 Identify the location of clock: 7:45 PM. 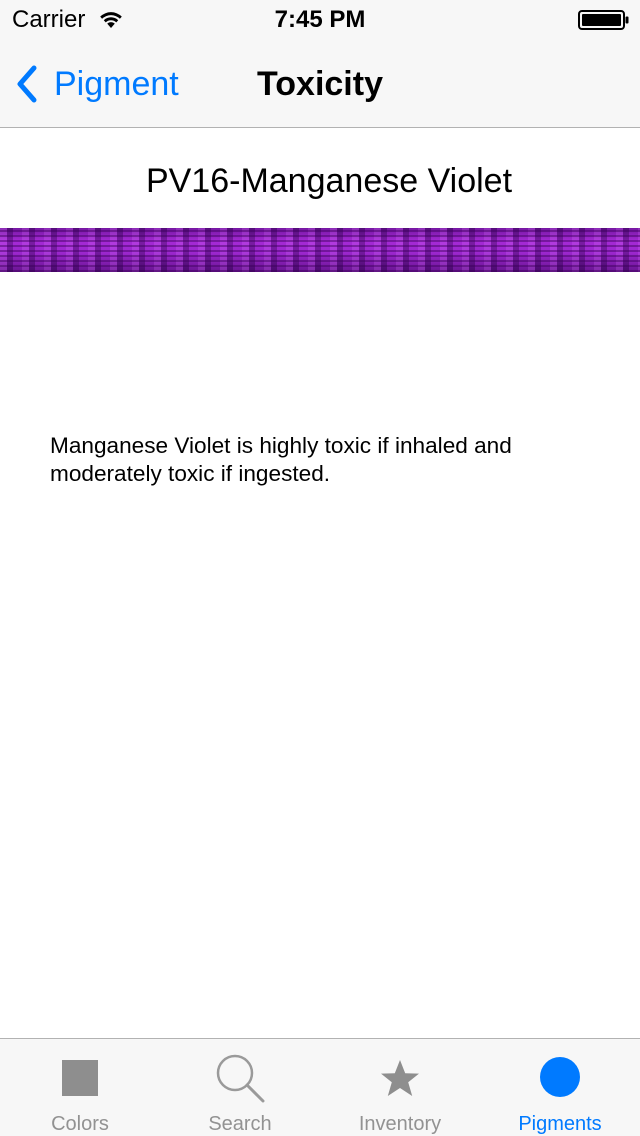
(320, 19).